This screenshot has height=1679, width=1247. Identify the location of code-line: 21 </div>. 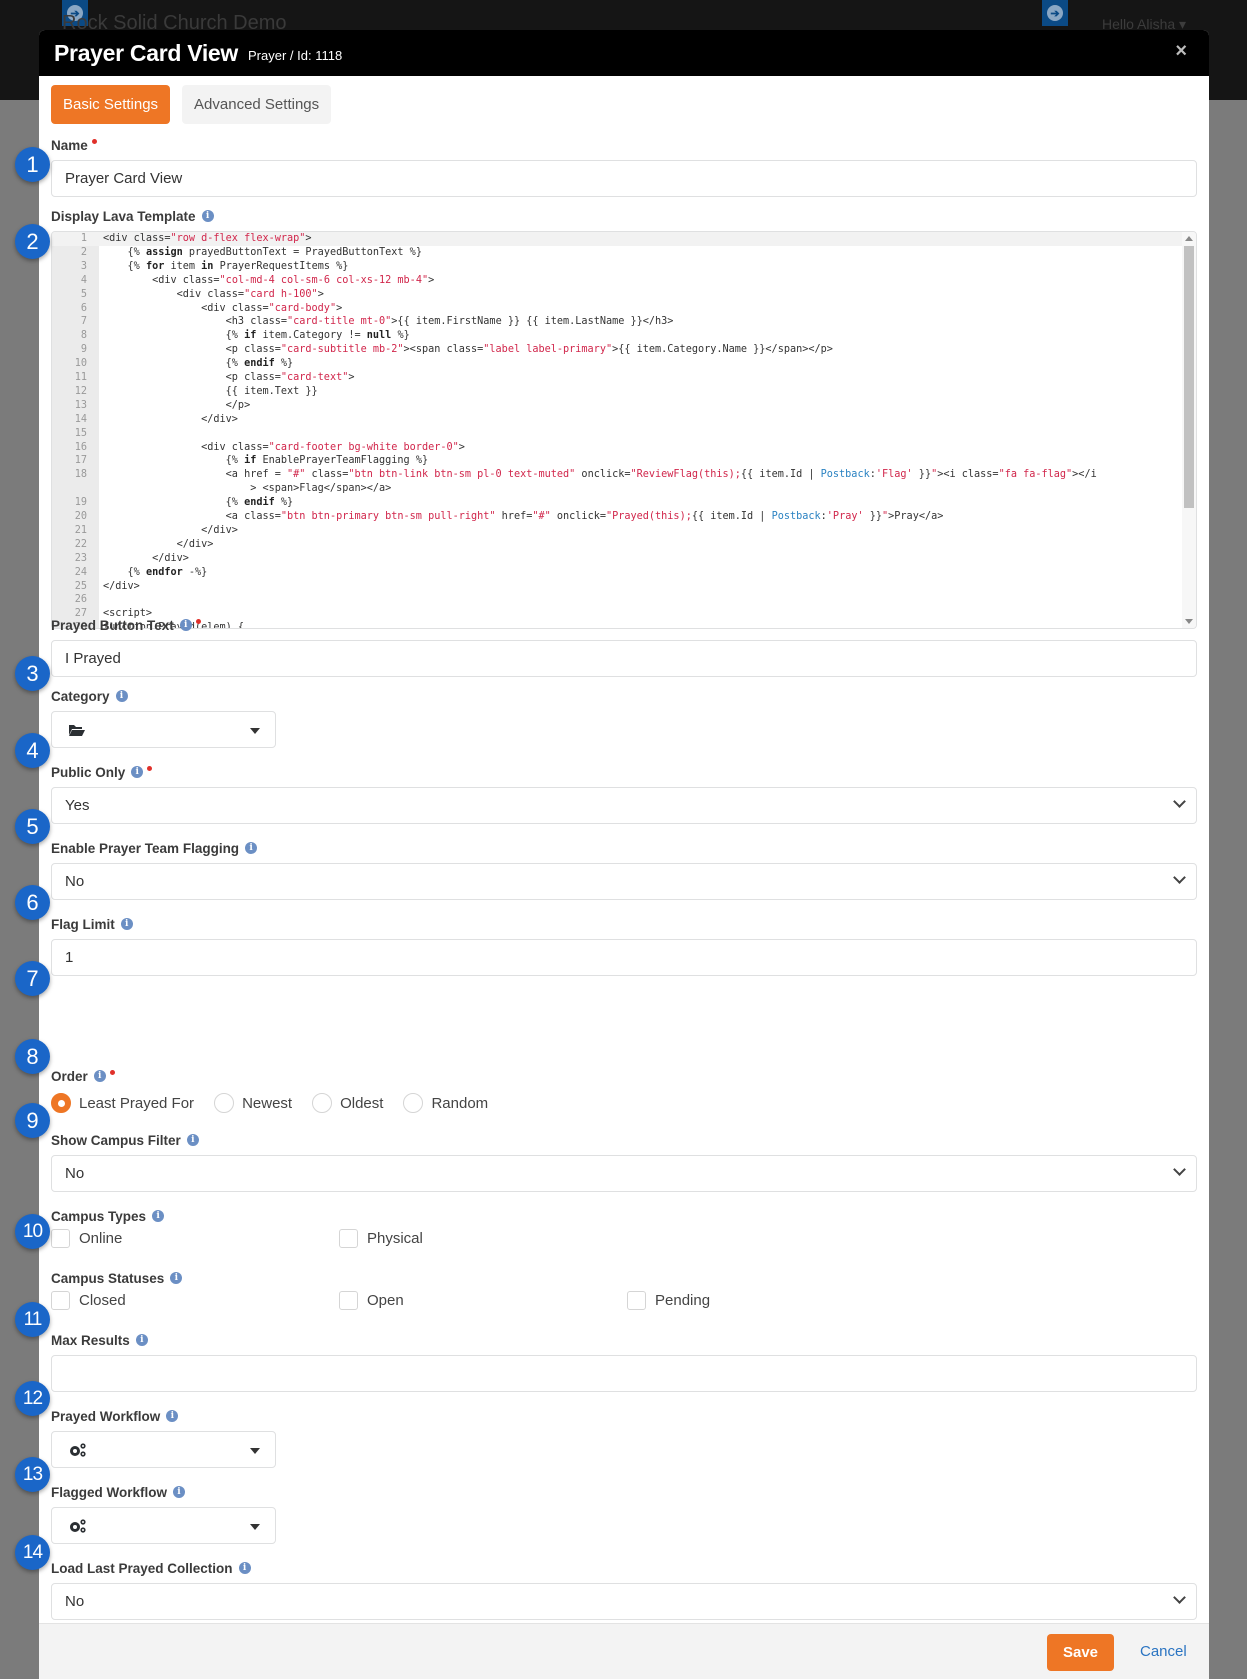
(617, 531).